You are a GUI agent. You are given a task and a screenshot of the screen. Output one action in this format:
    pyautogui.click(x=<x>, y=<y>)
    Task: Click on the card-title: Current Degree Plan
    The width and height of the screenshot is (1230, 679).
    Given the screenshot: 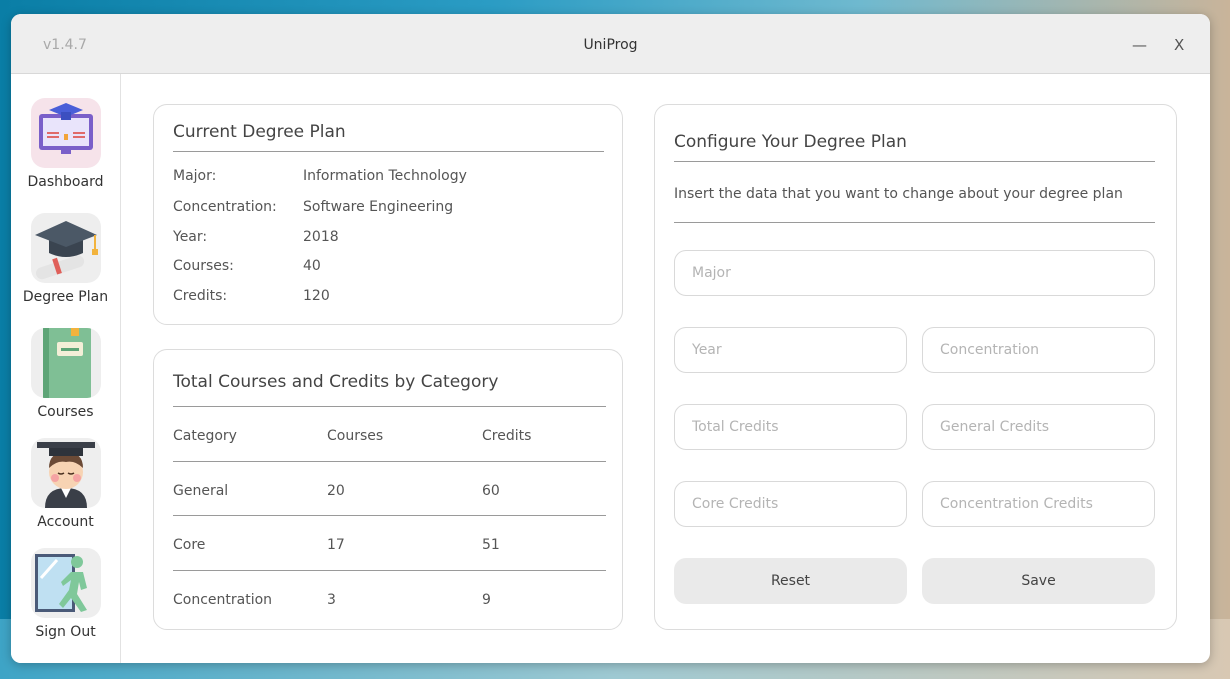 What is the action you would take?
    pyautogui.click(x=259, y=132)
    